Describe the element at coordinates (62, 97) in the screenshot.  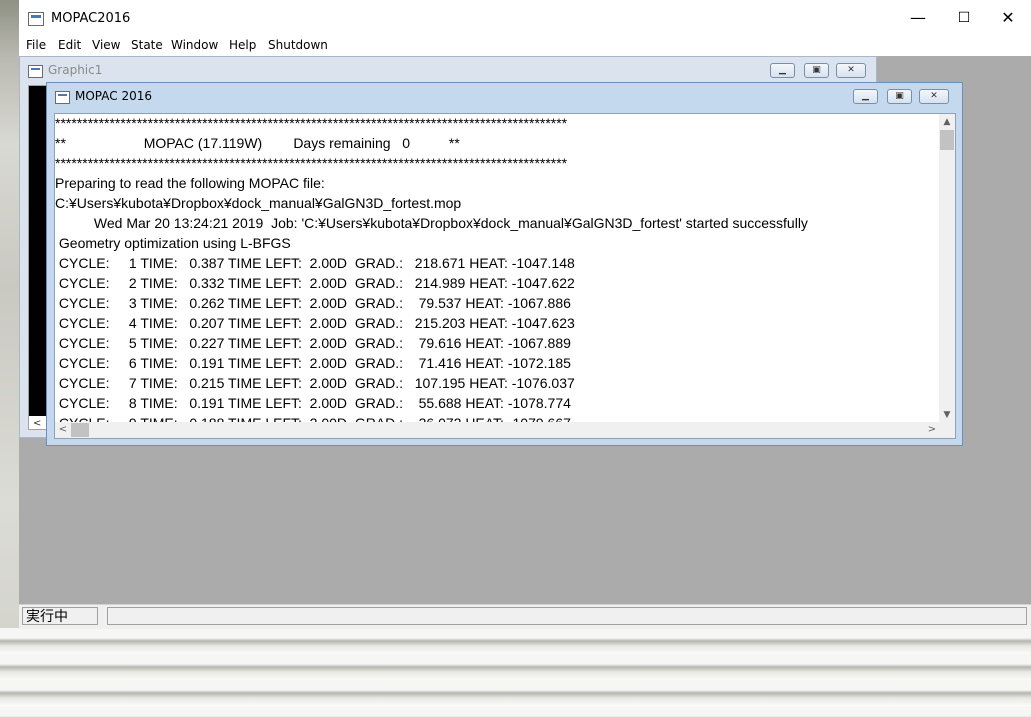
I see `mopac-window-icon` at that location.